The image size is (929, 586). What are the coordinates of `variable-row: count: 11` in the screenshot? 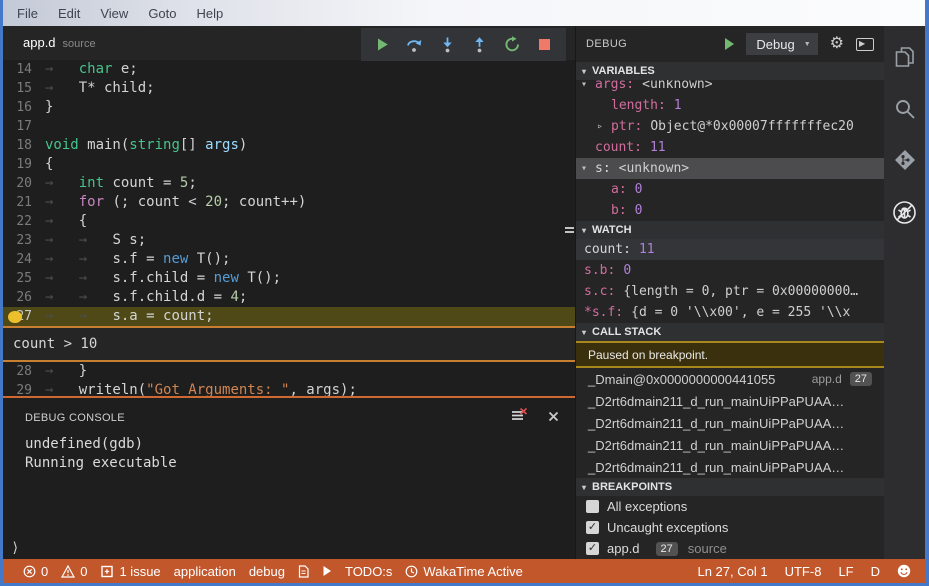 It's located at (730, 147).